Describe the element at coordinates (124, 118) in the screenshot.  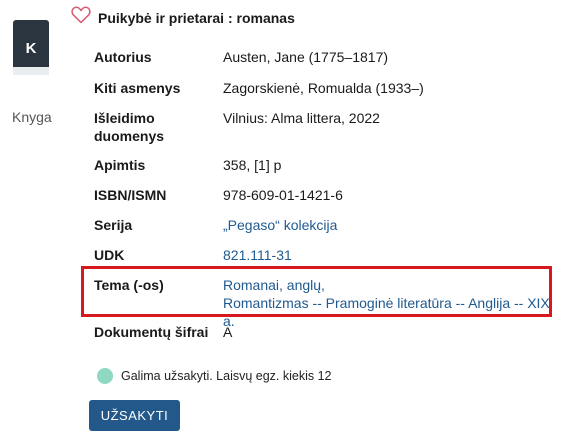
I see `detail-key-line: Išleidimo` at that location.